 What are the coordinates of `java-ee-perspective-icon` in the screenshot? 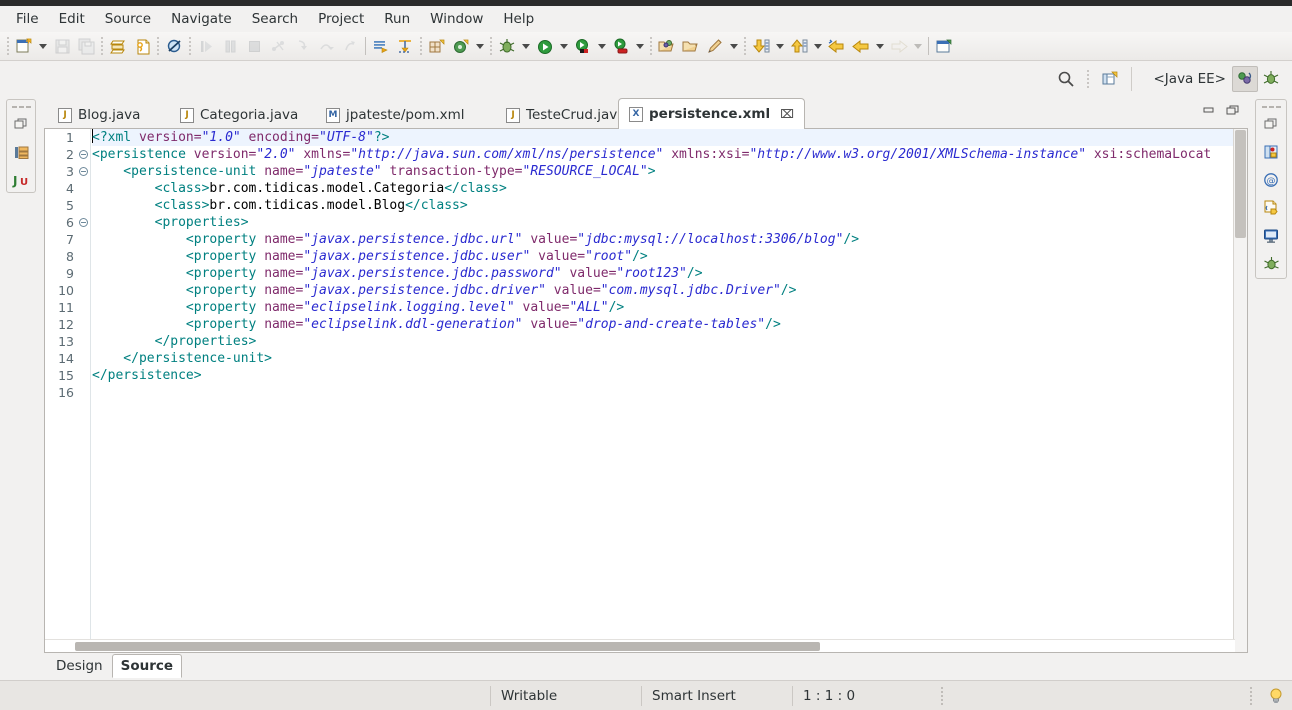 It's located at (1245, 79).